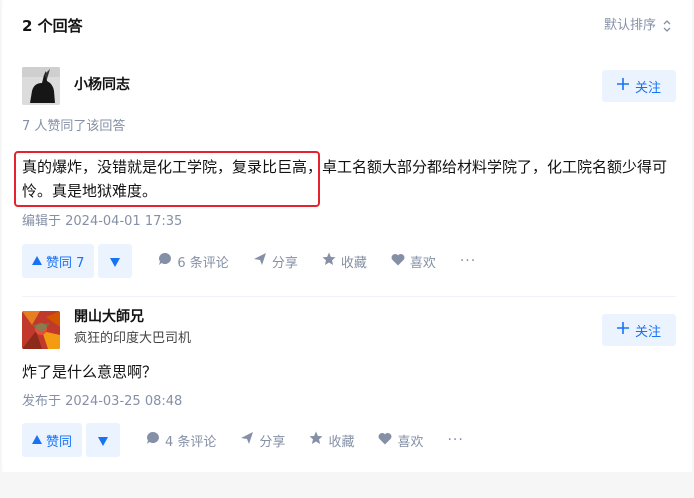  I want to click on comments-button: 4 条评论, so click(181, 440).